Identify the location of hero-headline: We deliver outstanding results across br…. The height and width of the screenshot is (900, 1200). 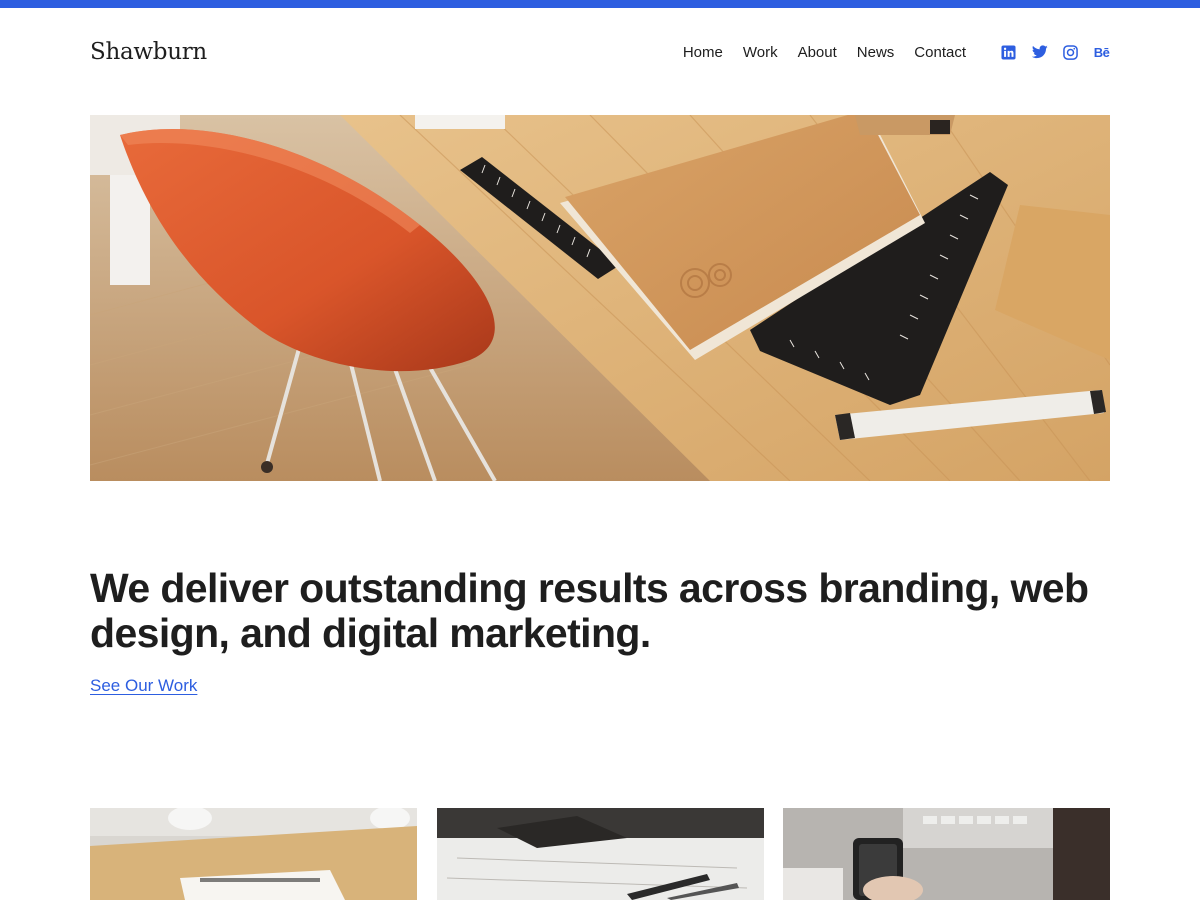
(589, 610).